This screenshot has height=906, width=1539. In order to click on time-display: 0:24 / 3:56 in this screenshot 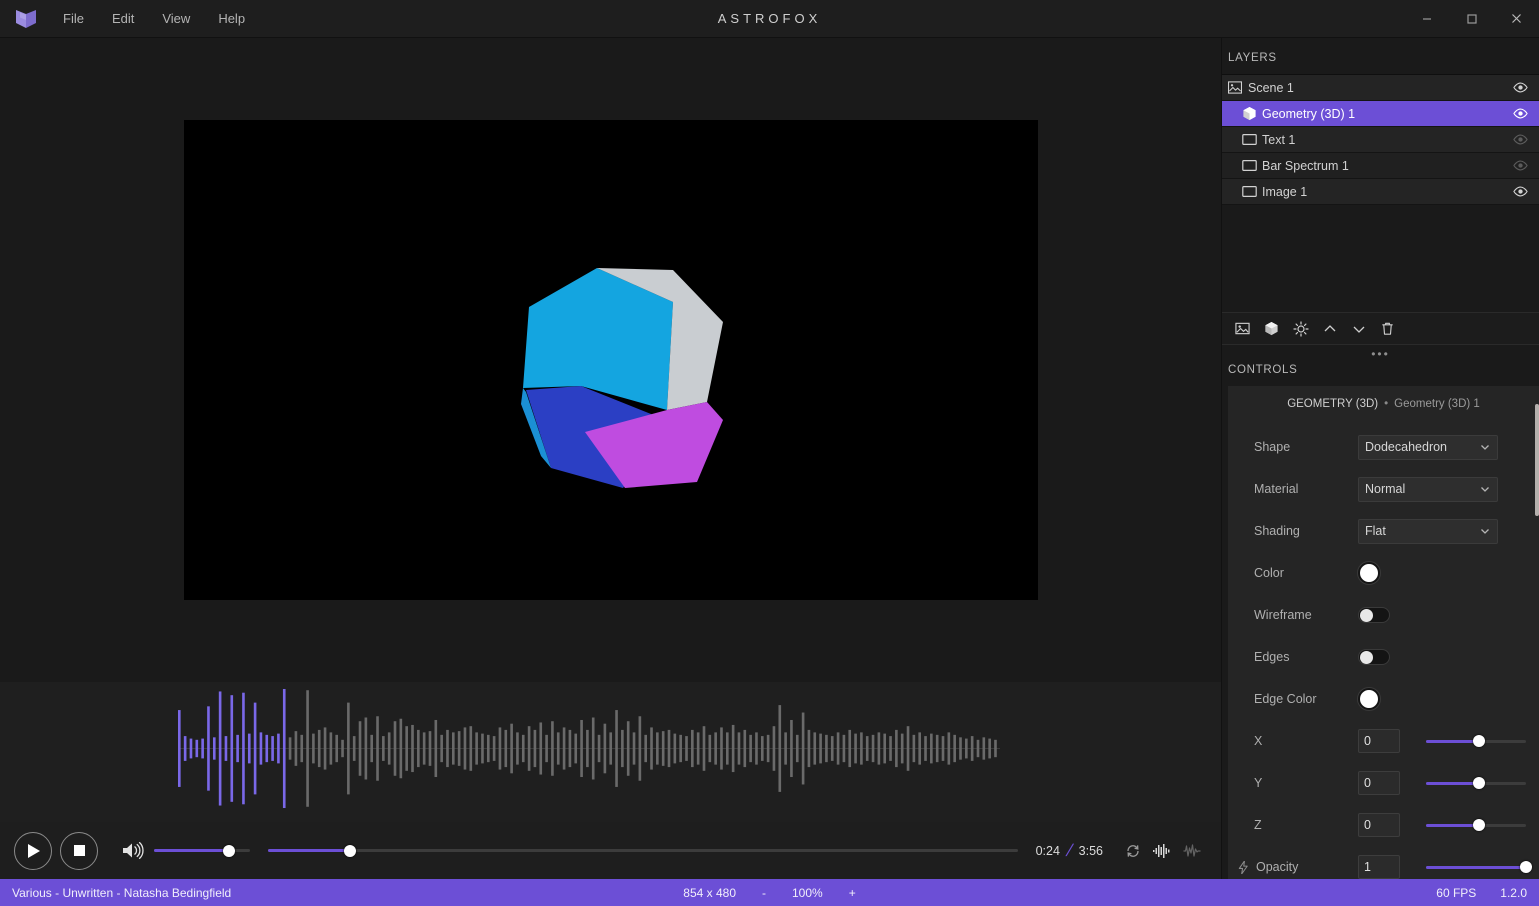, I will do `click(1069, 851)`.